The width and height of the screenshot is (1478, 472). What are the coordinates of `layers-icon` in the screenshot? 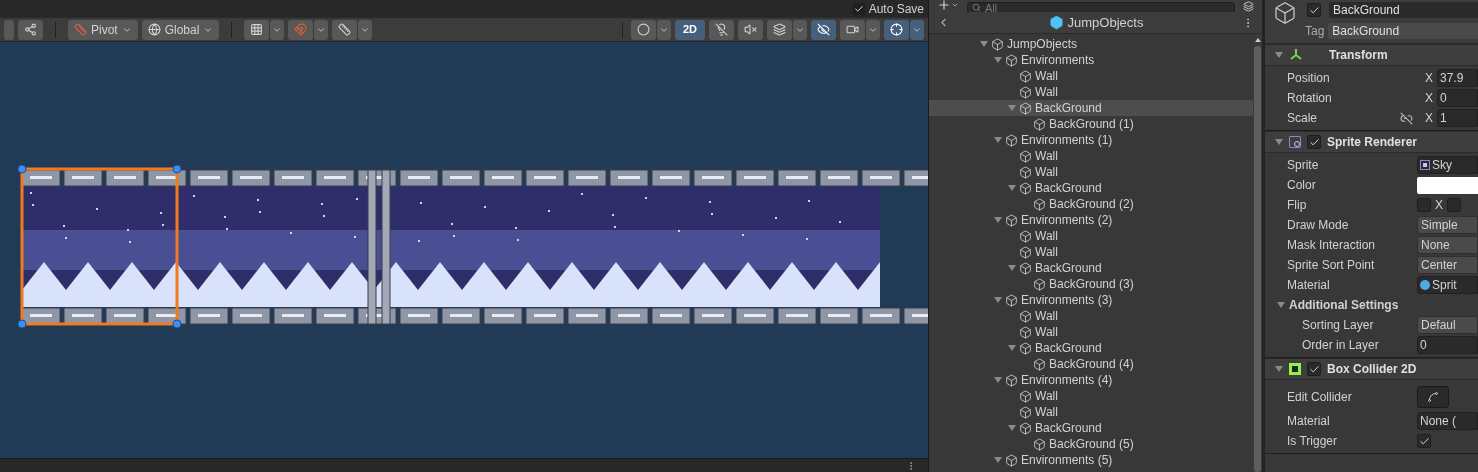 It's located at (1248, 6).